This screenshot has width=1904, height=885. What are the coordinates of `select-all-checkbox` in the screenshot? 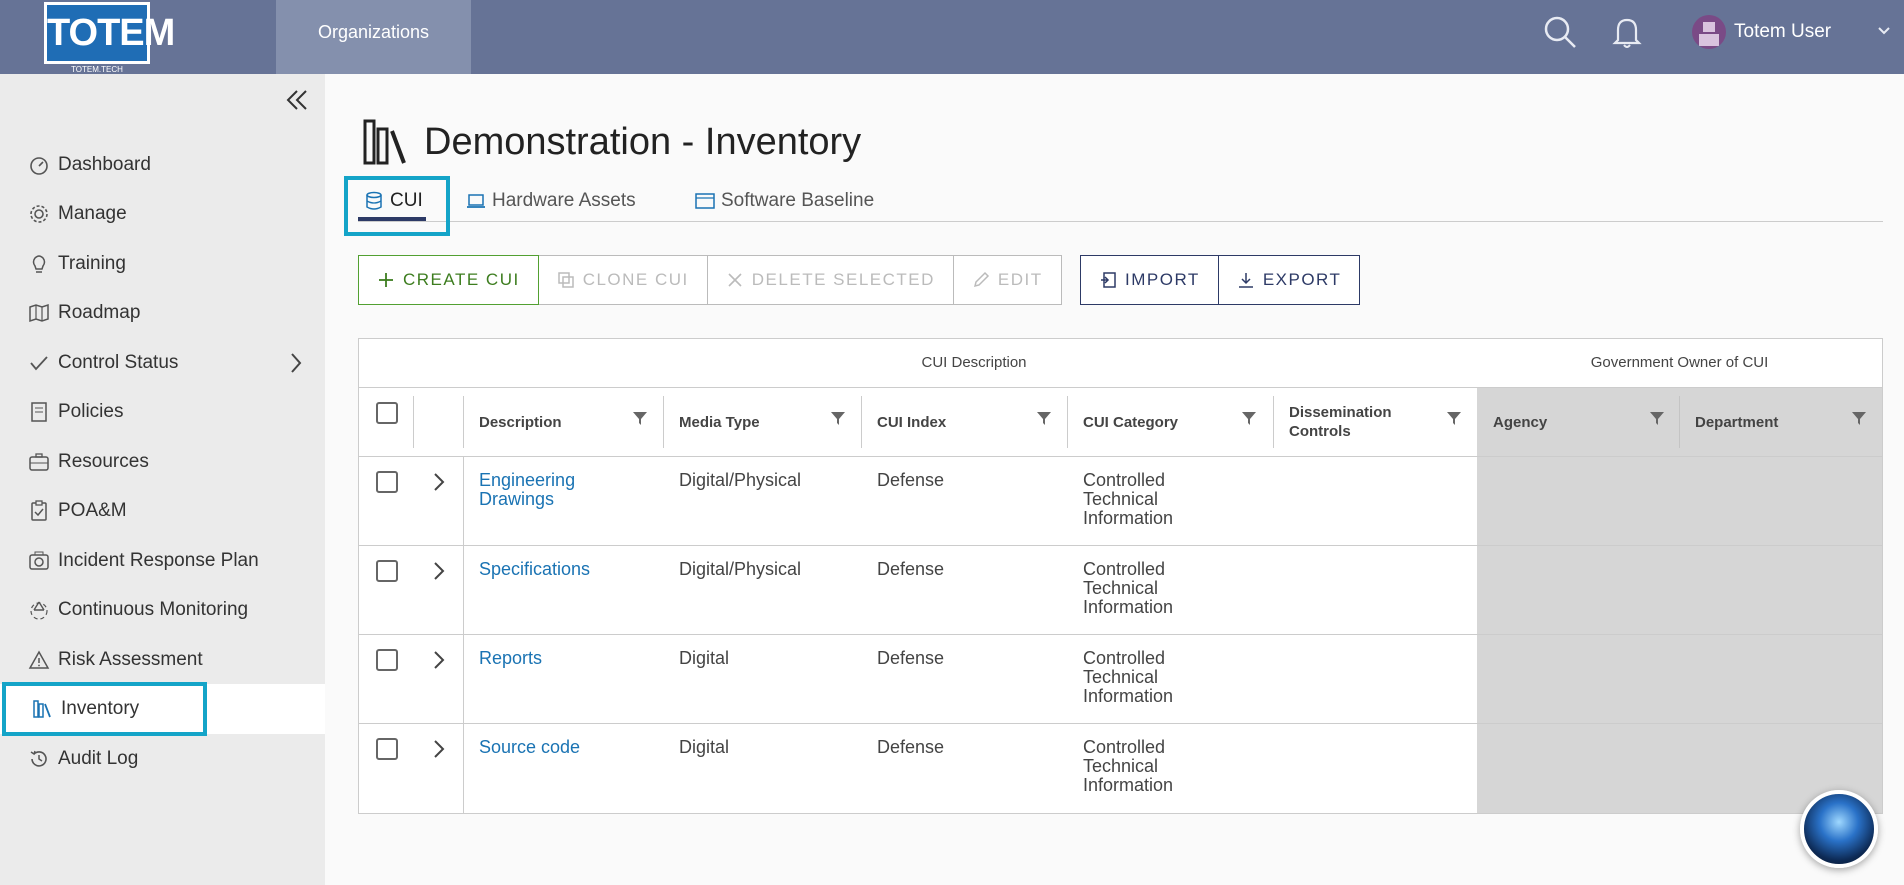 It's located at (387, 413).